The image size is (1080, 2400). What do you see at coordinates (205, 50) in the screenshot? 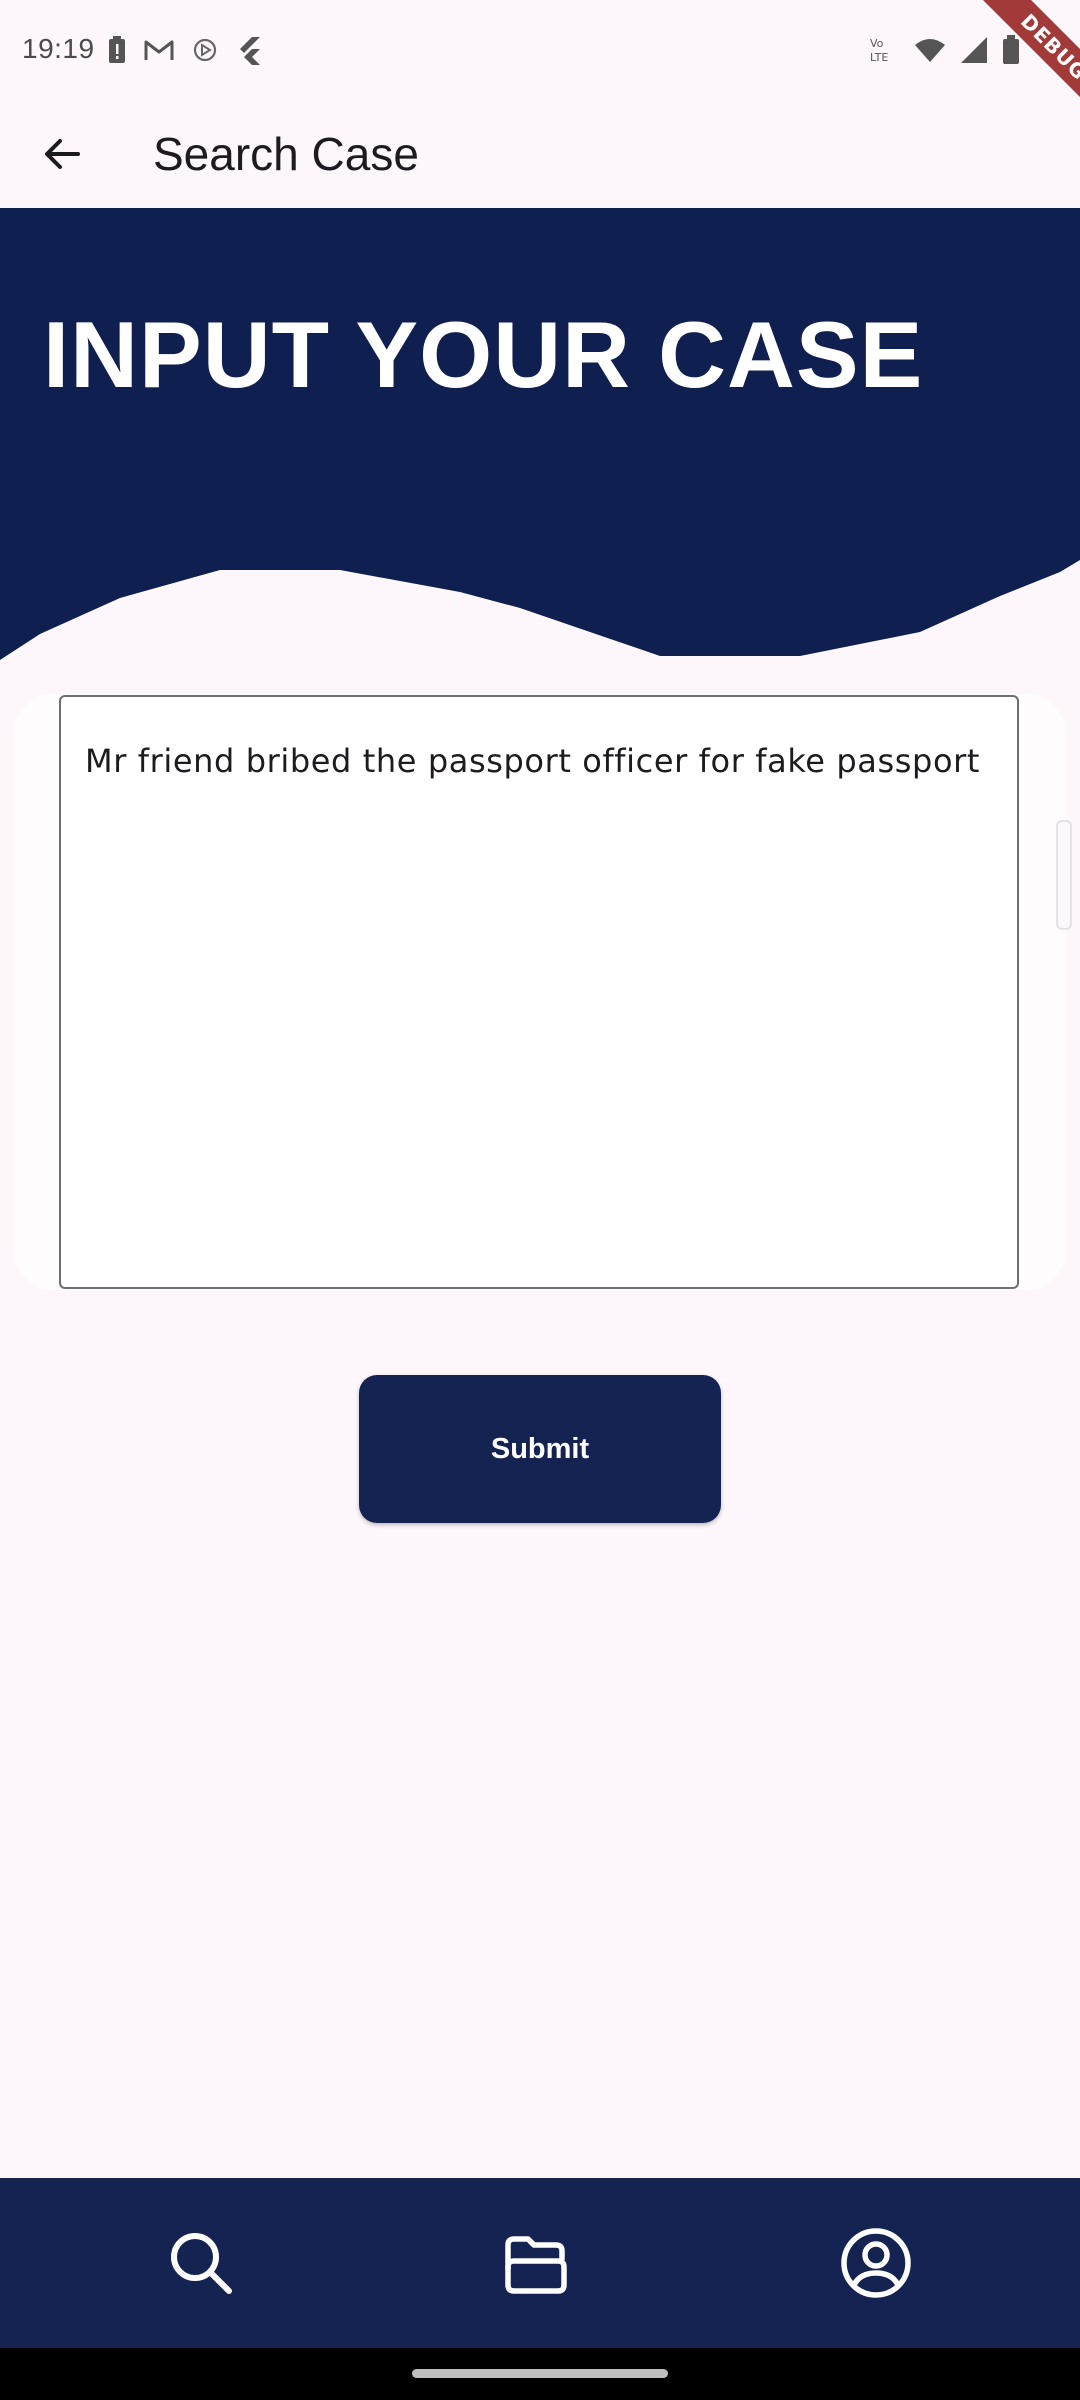
I see `play-games-icon` at bounding box center [205, 50].